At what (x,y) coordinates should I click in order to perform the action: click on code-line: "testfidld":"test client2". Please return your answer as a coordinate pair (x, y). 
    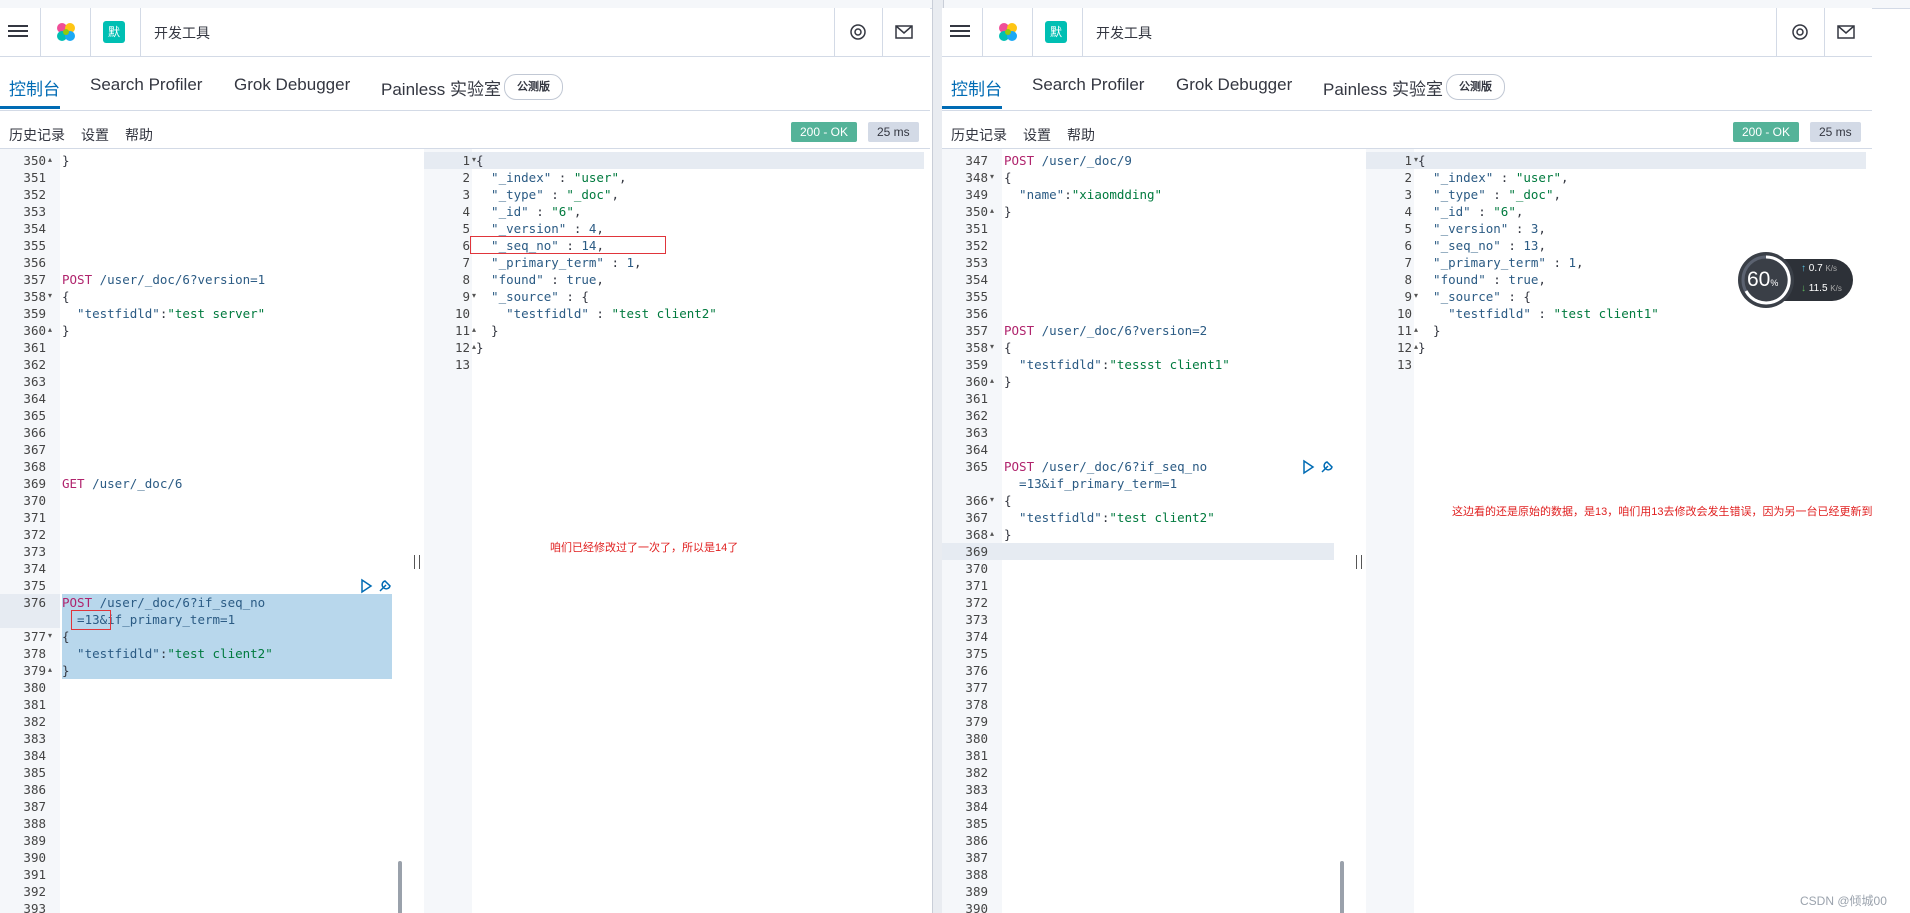
    Looking at the image, I should click on (1109, 517).